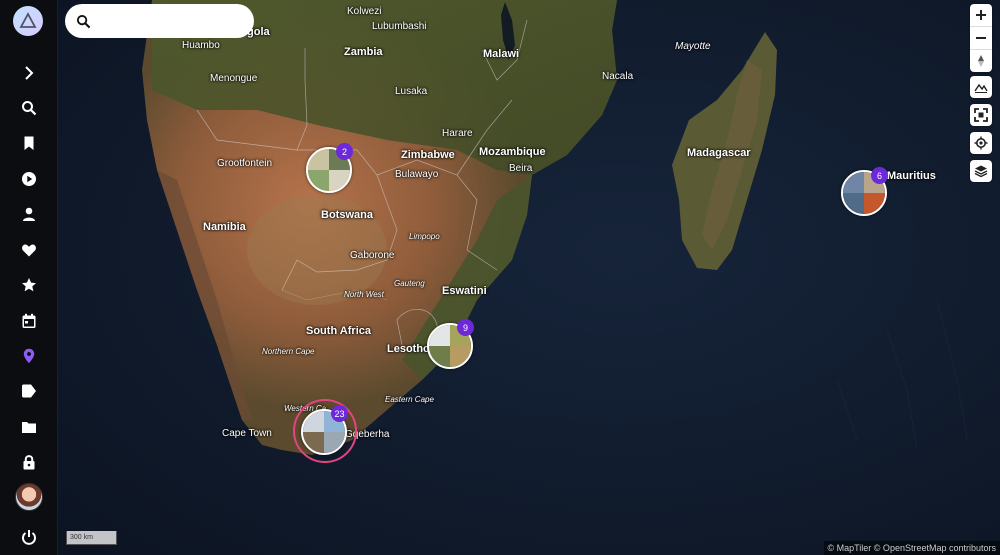 The width and height of the screenshot is (1000, 555). What do you see at coordinates (411, 91) in the screenshot?
I see `place-lusaka: Lusaka` at bounding box center [411, 91].